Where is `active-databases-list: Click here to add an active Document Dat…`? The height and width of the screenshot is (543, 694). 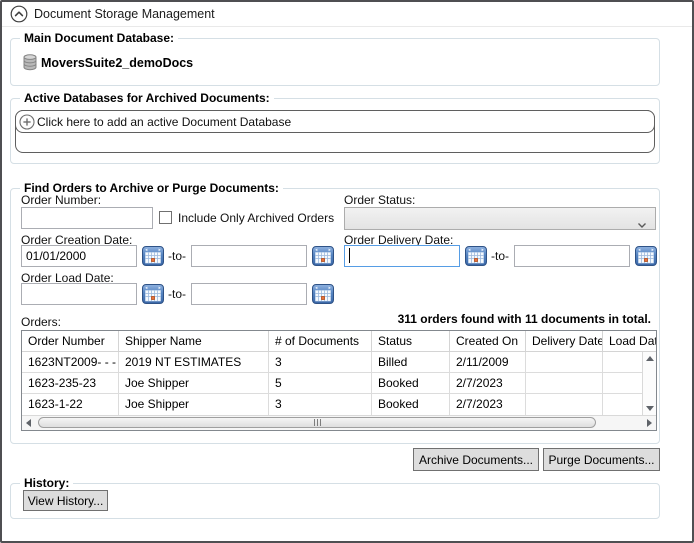 active-databases-list: Click here to add an active Document Dat… is located at coordinates (335, 131).